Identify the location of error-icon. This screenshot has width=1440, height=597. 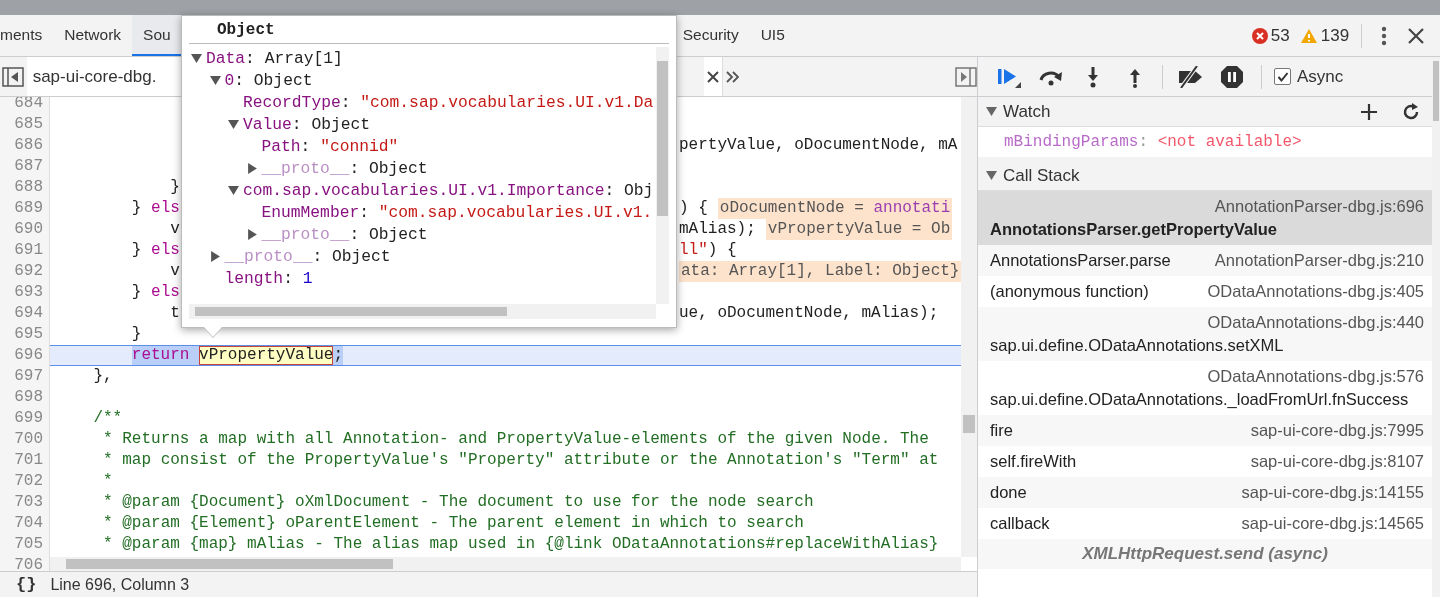
(1259, 35).